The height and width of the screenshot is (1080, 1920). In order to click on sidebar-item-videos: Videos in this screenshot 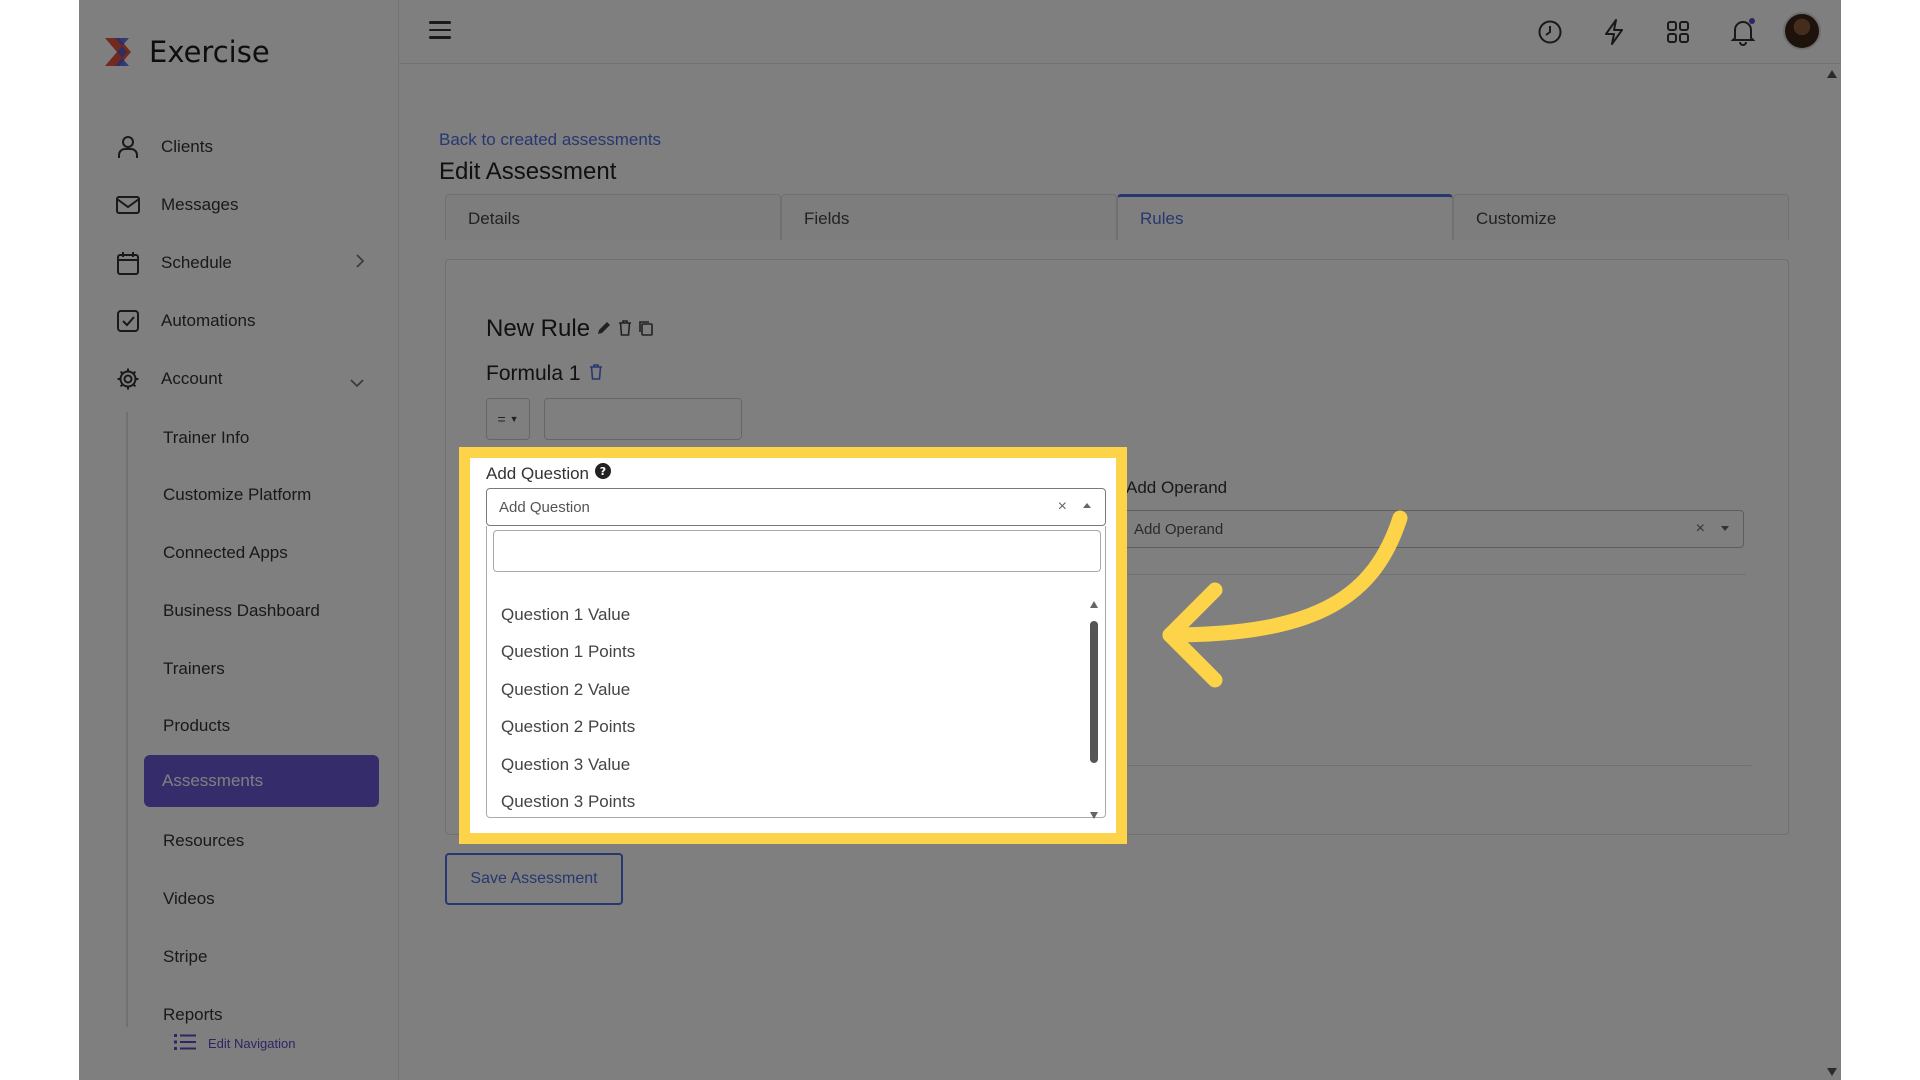, I will do `click(189, 899)`.